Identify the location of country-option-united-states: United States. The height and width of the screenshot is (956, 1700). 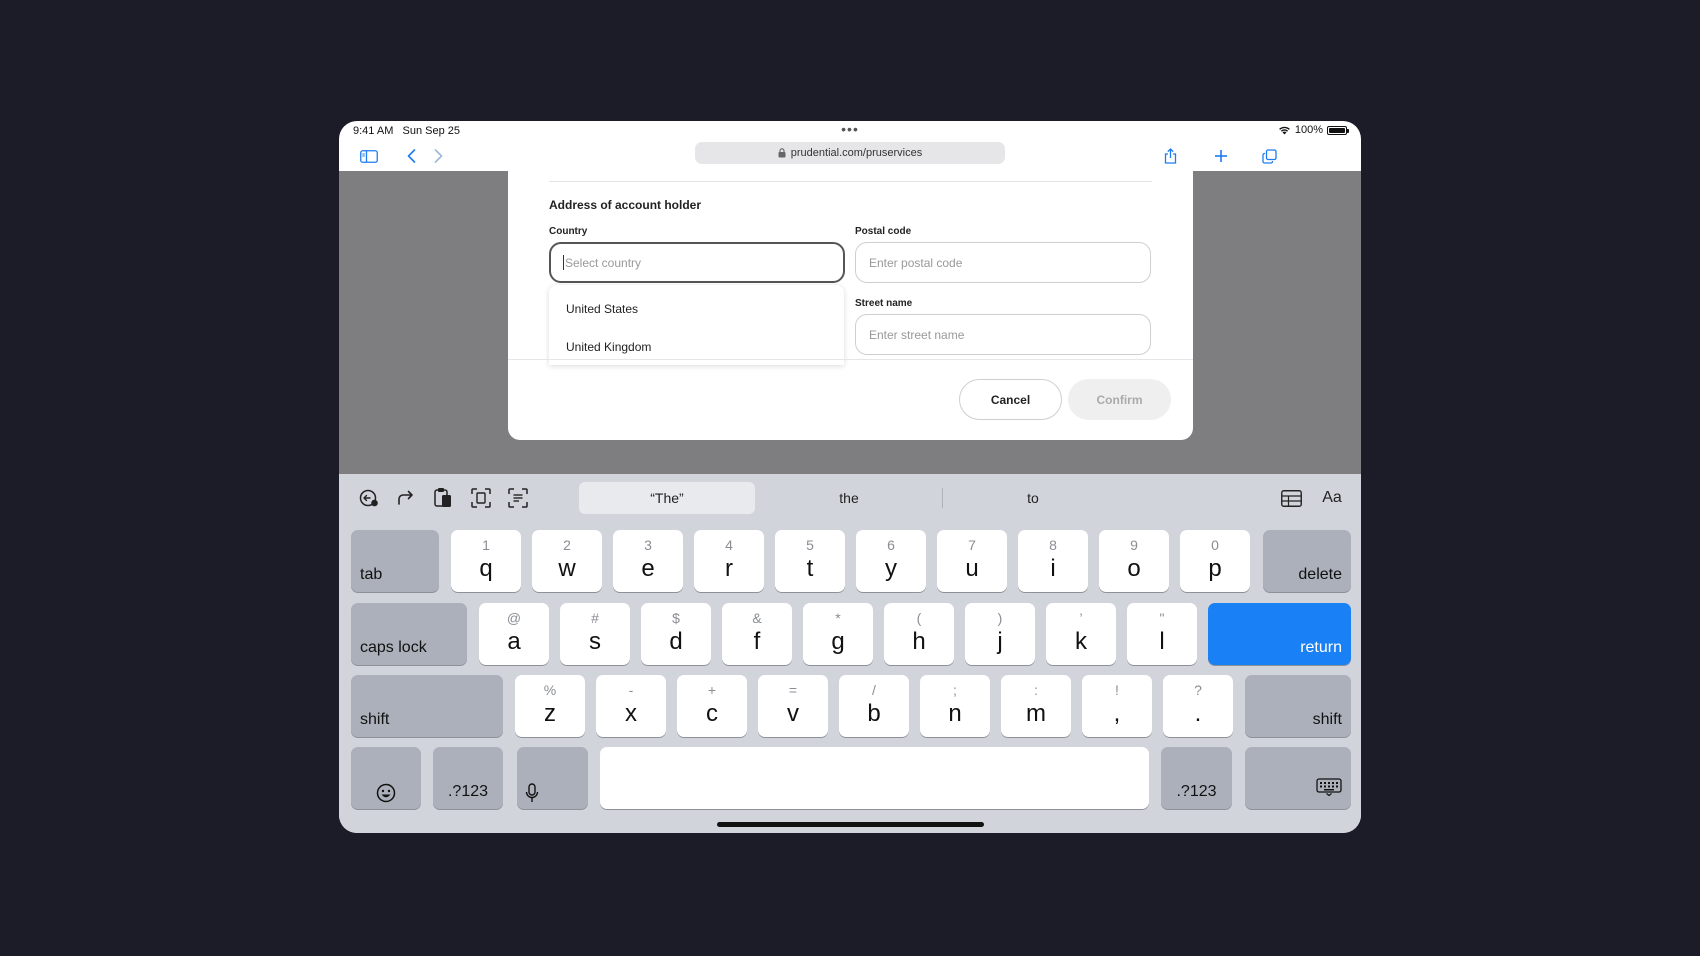
(602, 309).